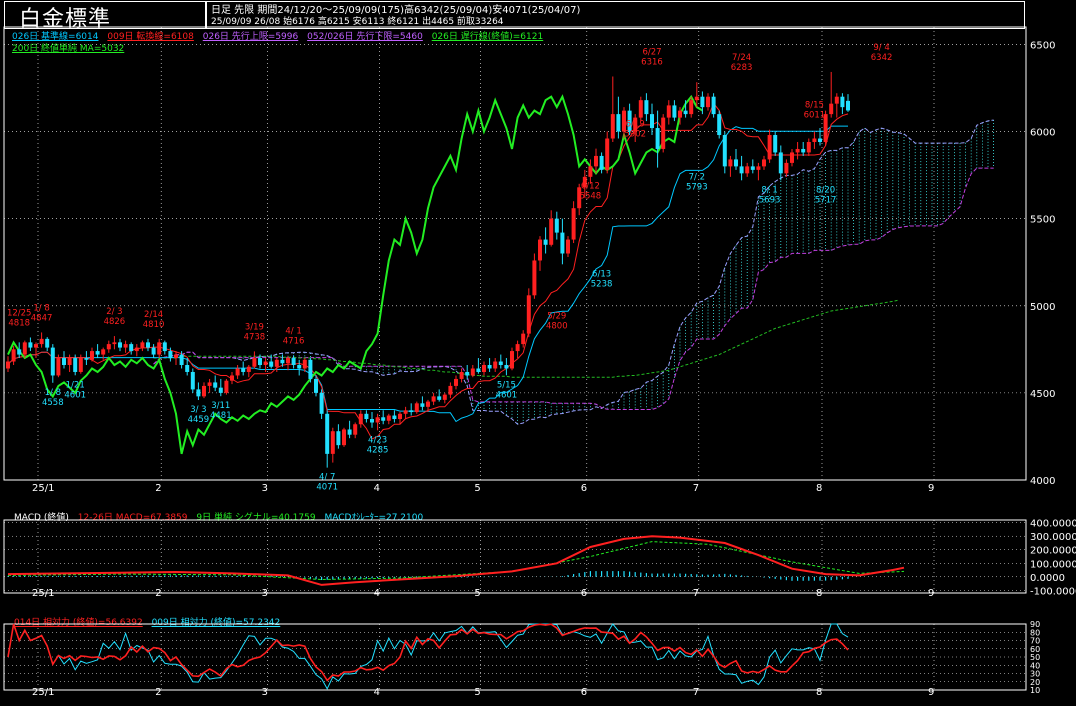 The width and height of the screenshot is (1076, 706). Describe the element at coordinates (477, 593) in the screenshot. I see `month-tick-label: 5` at that location.